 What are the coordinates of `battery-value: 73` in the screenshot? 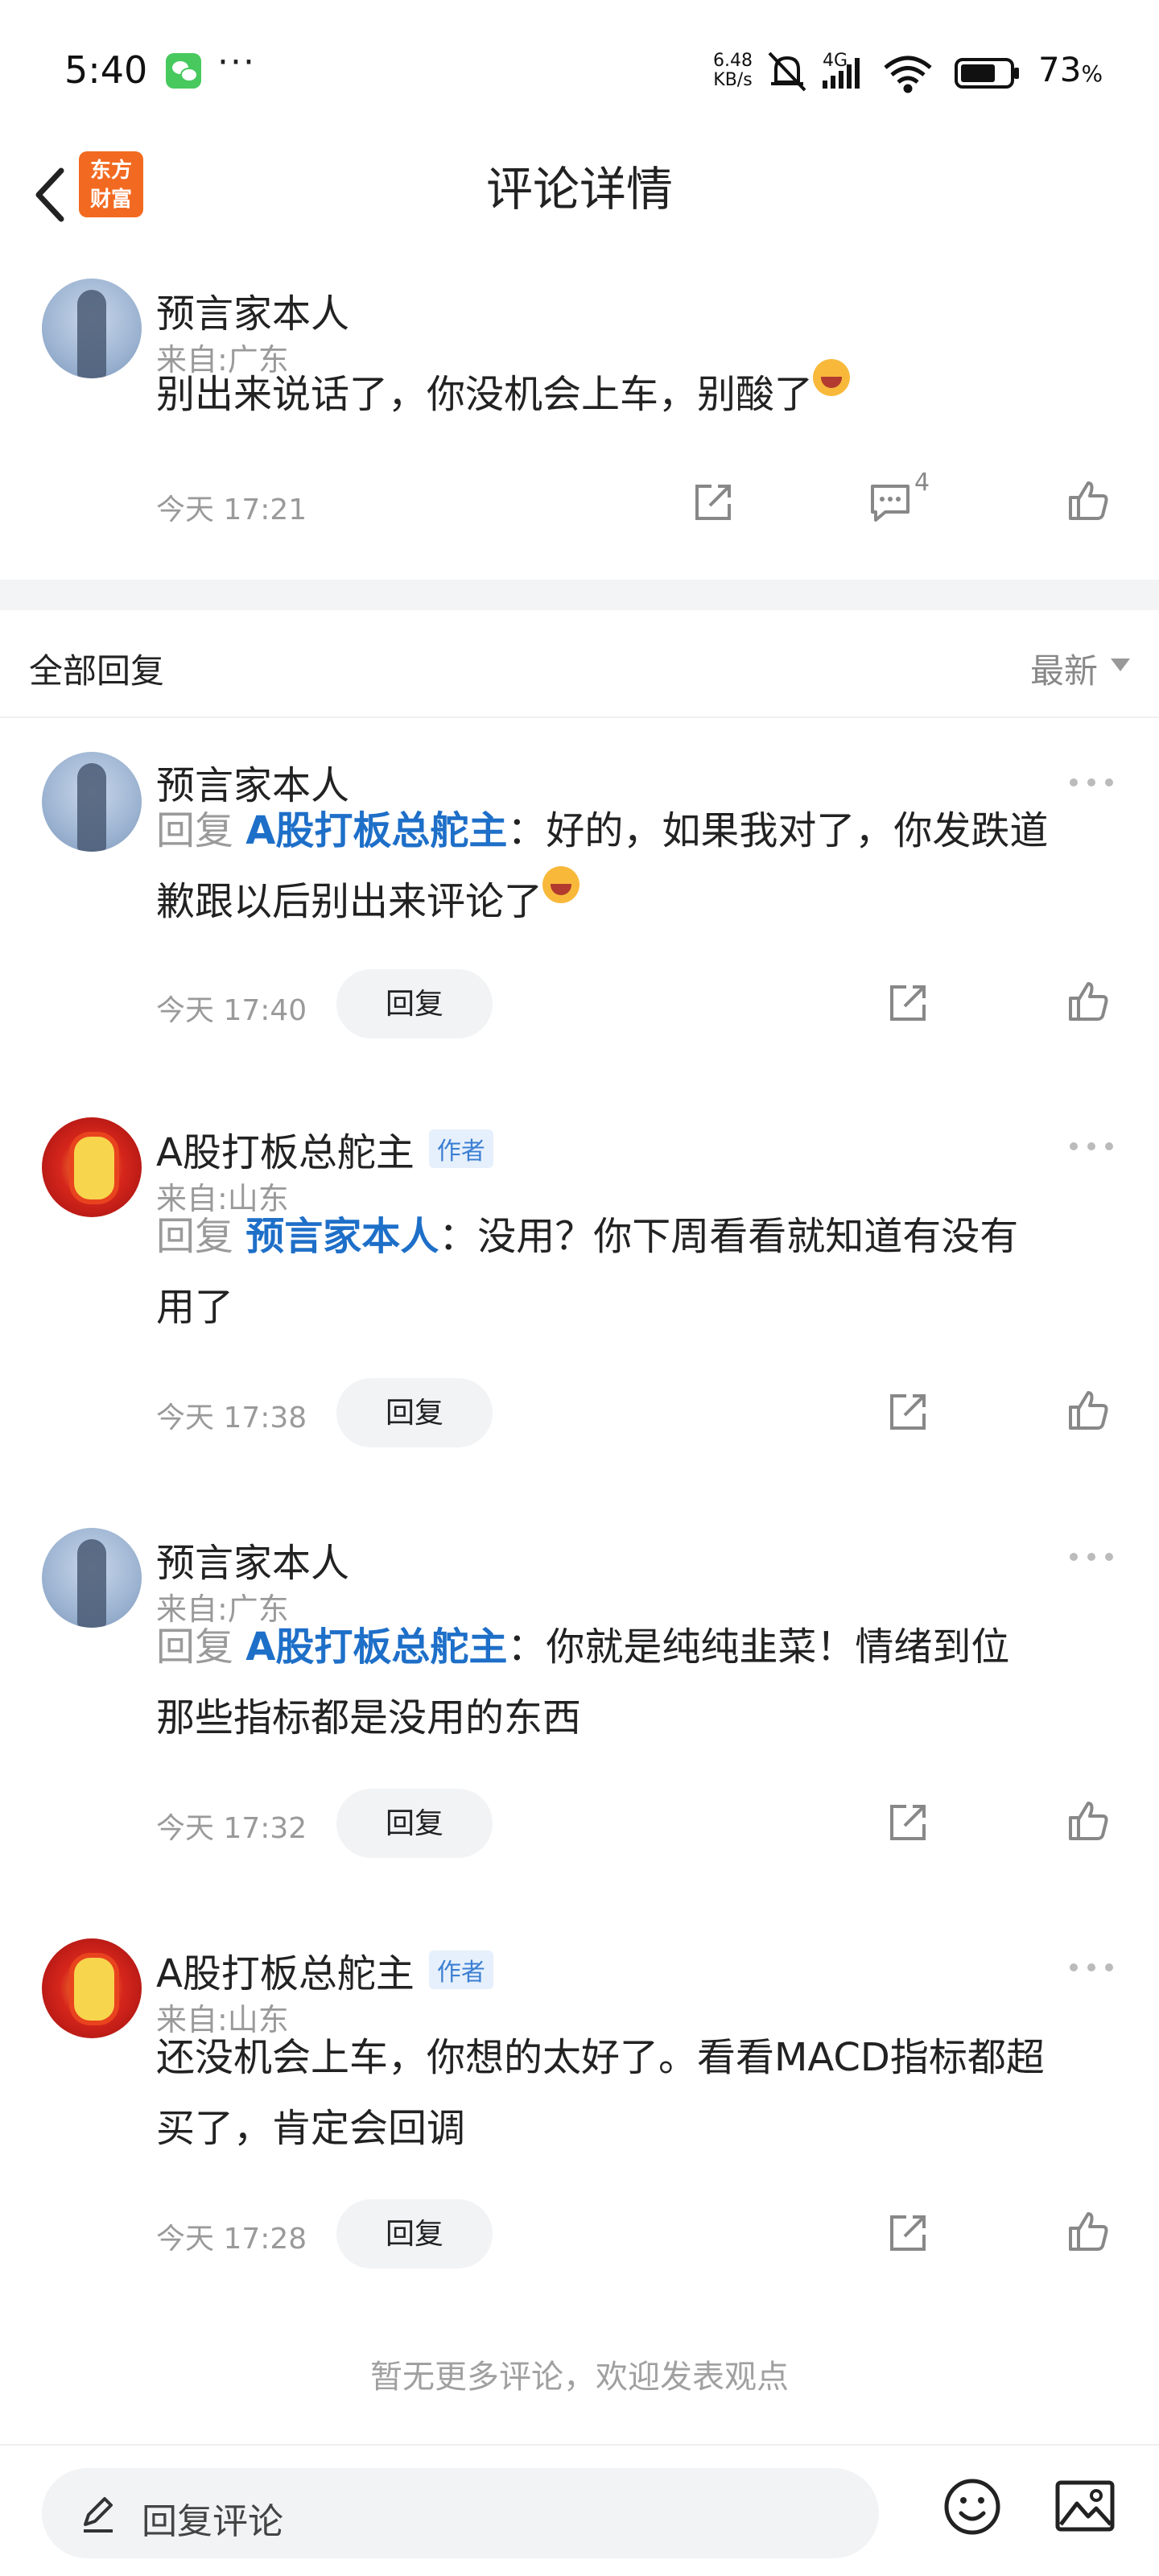 It's located at (1060, 69).